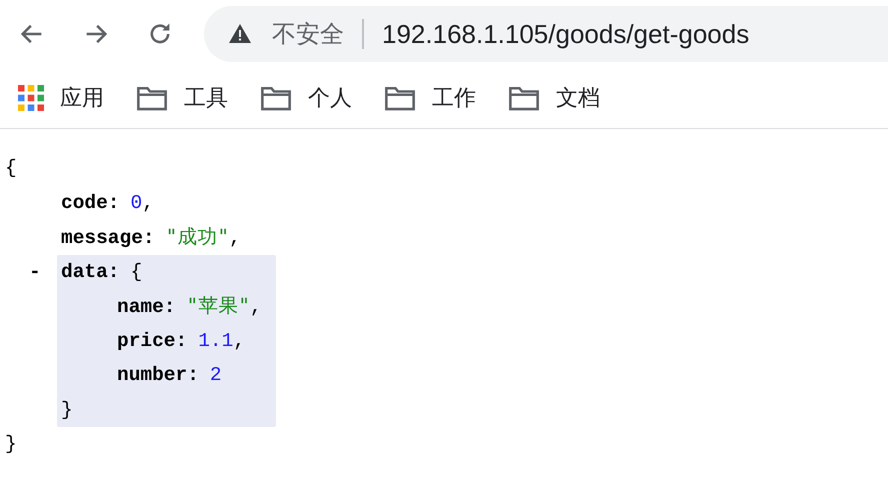 This screenshot has height=488, width=888. What do you see at coordinates (216, 375) in the screenshot?
I see `json-value: 2` at bounding box center [216, 375].